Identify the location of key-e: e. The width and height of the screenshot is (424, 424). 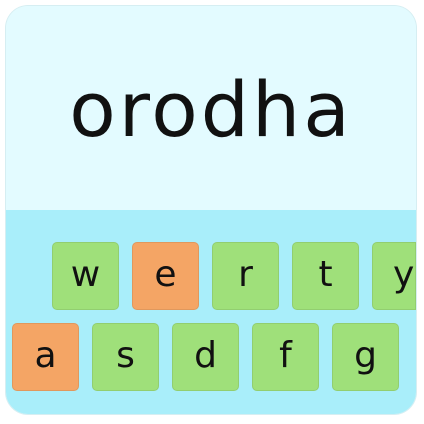
(165, 276).